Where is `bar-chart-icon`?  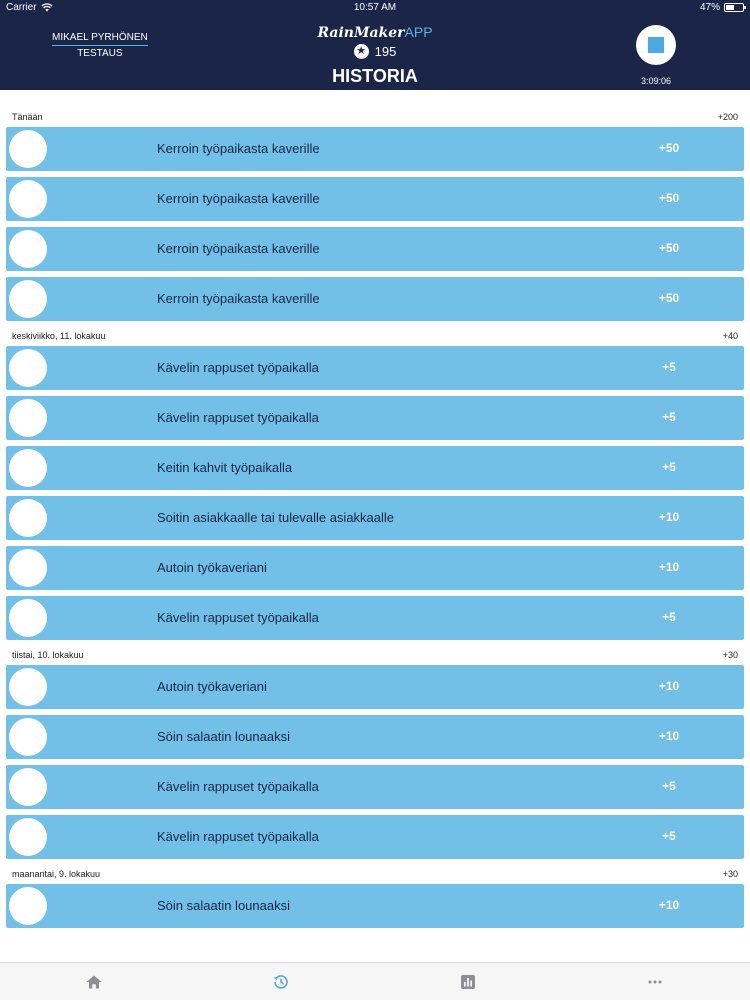
bar-chart-icon is located at coordinates (468, 982).